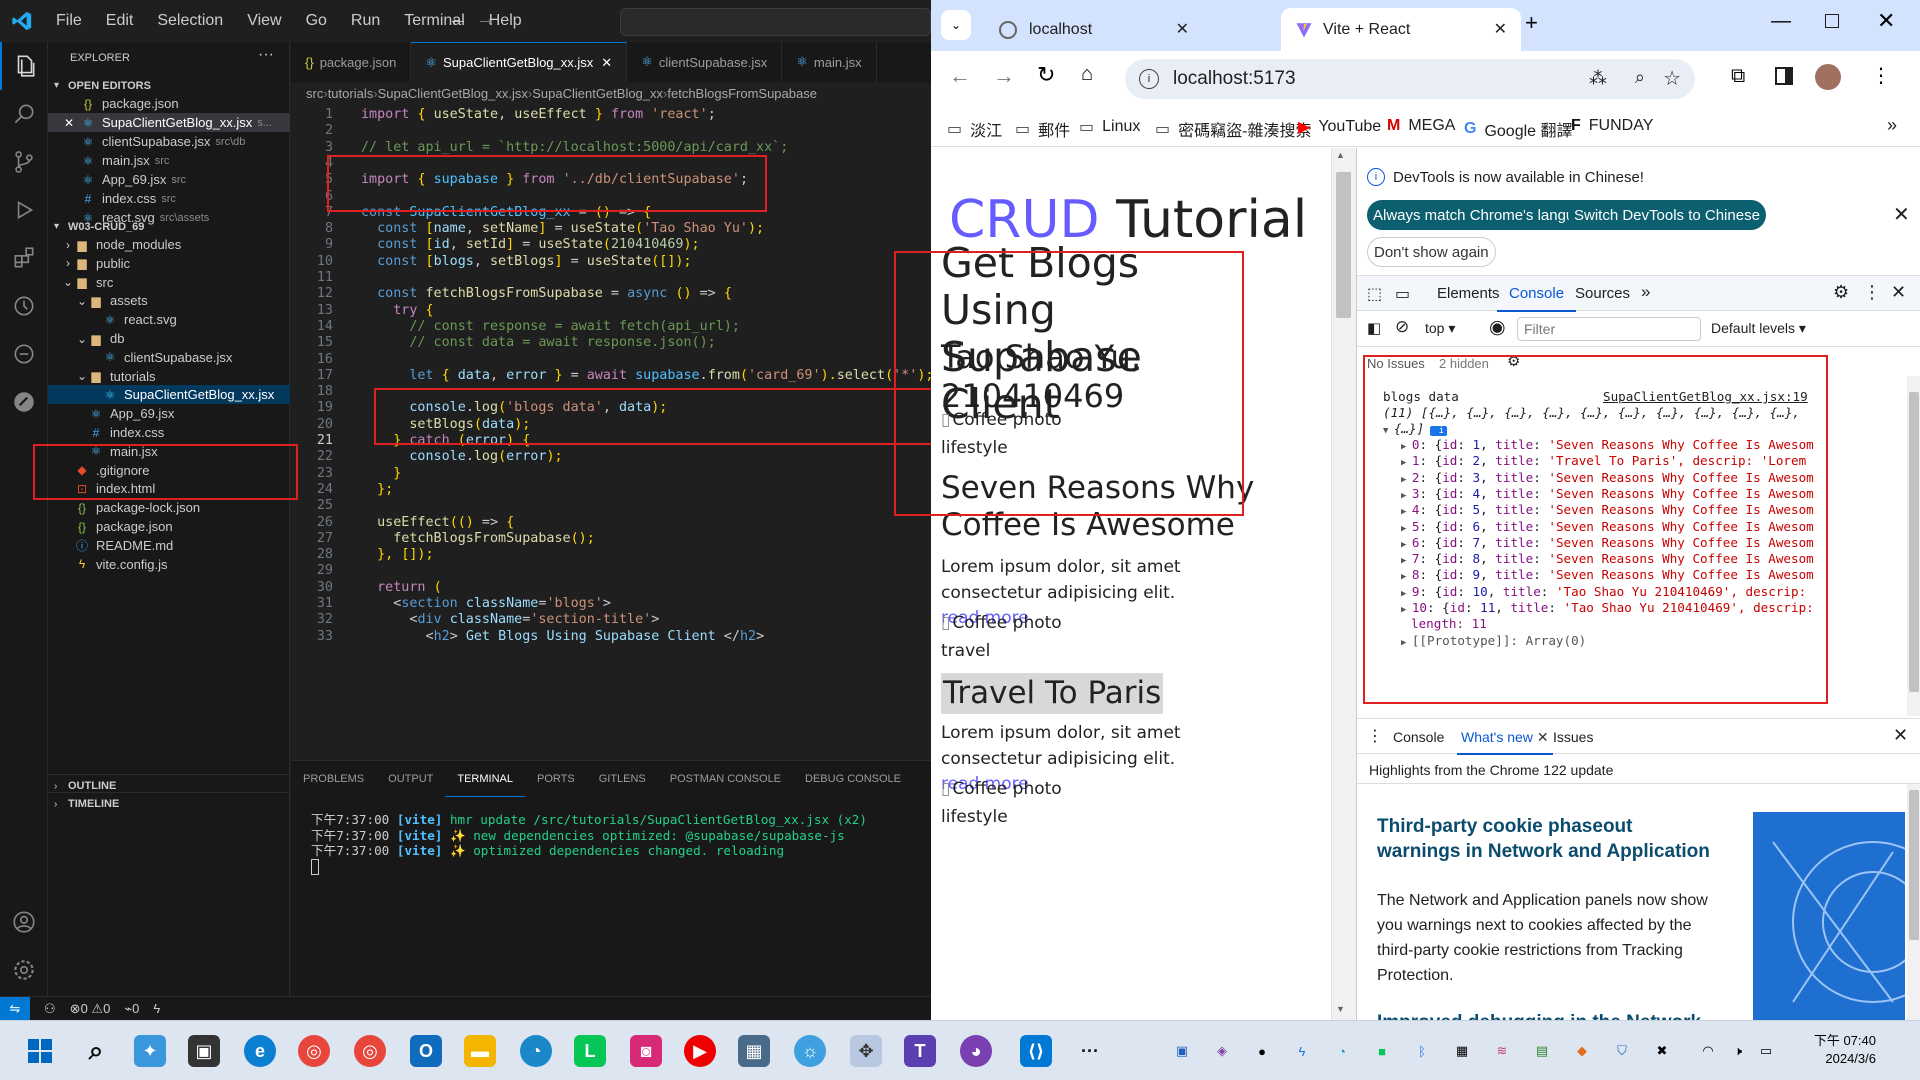 Image resolution: width=1920 pixels, height=1080 pixels. Describe the element at coordinates (24, 970) in the screenshot. I see `settings-gear-icon` at that location.